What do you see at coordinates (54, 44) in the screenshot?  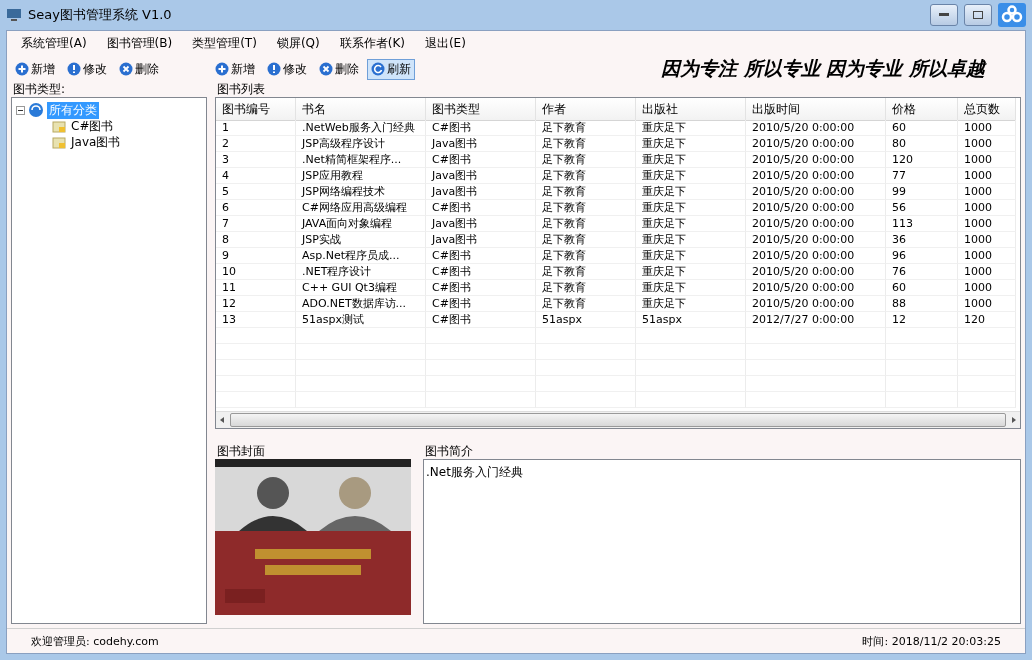 I see `menu-item: 系统管理(A)` at bounding box center [54, 44].